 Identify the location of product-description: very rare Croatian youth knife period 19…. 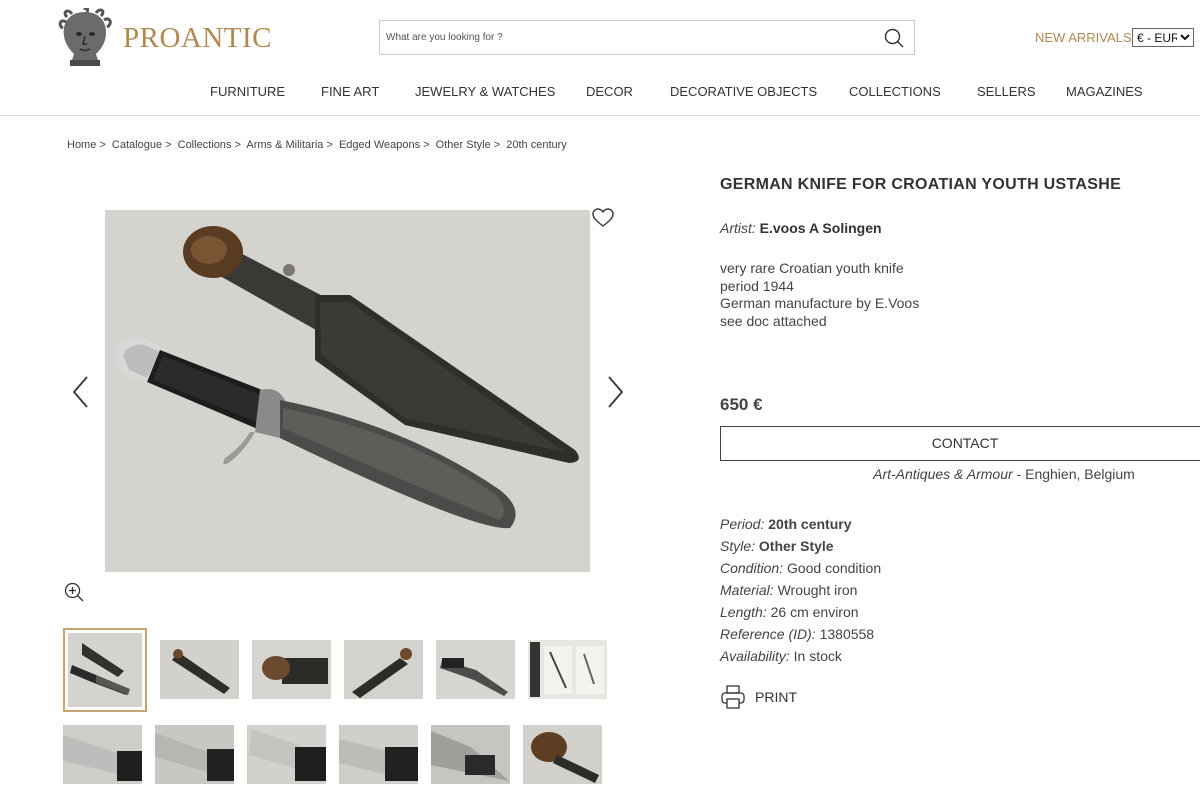
(819, 295).